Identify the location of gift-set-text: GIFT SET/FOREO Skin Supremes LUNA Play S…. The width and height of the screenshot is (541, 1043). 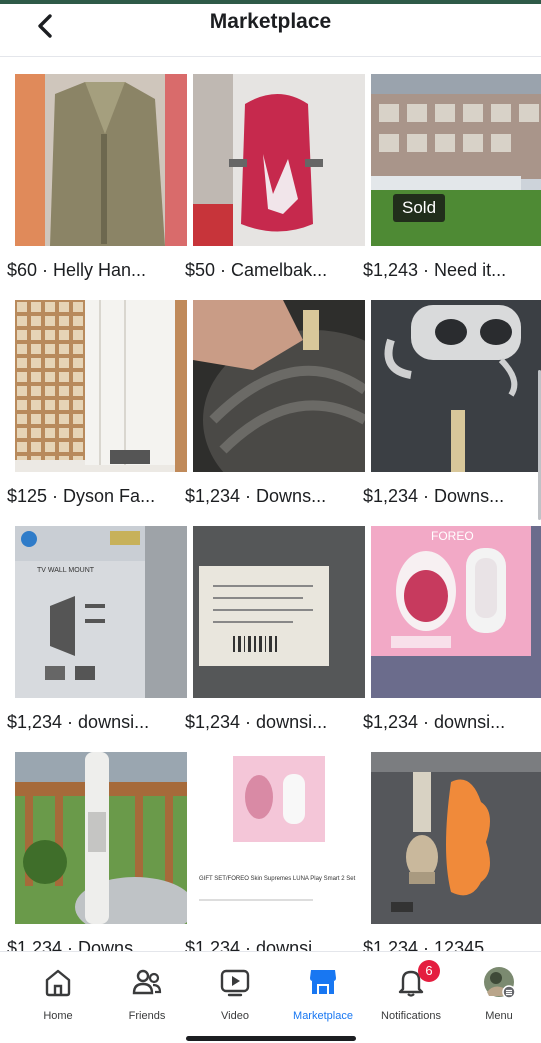
(277, 879).